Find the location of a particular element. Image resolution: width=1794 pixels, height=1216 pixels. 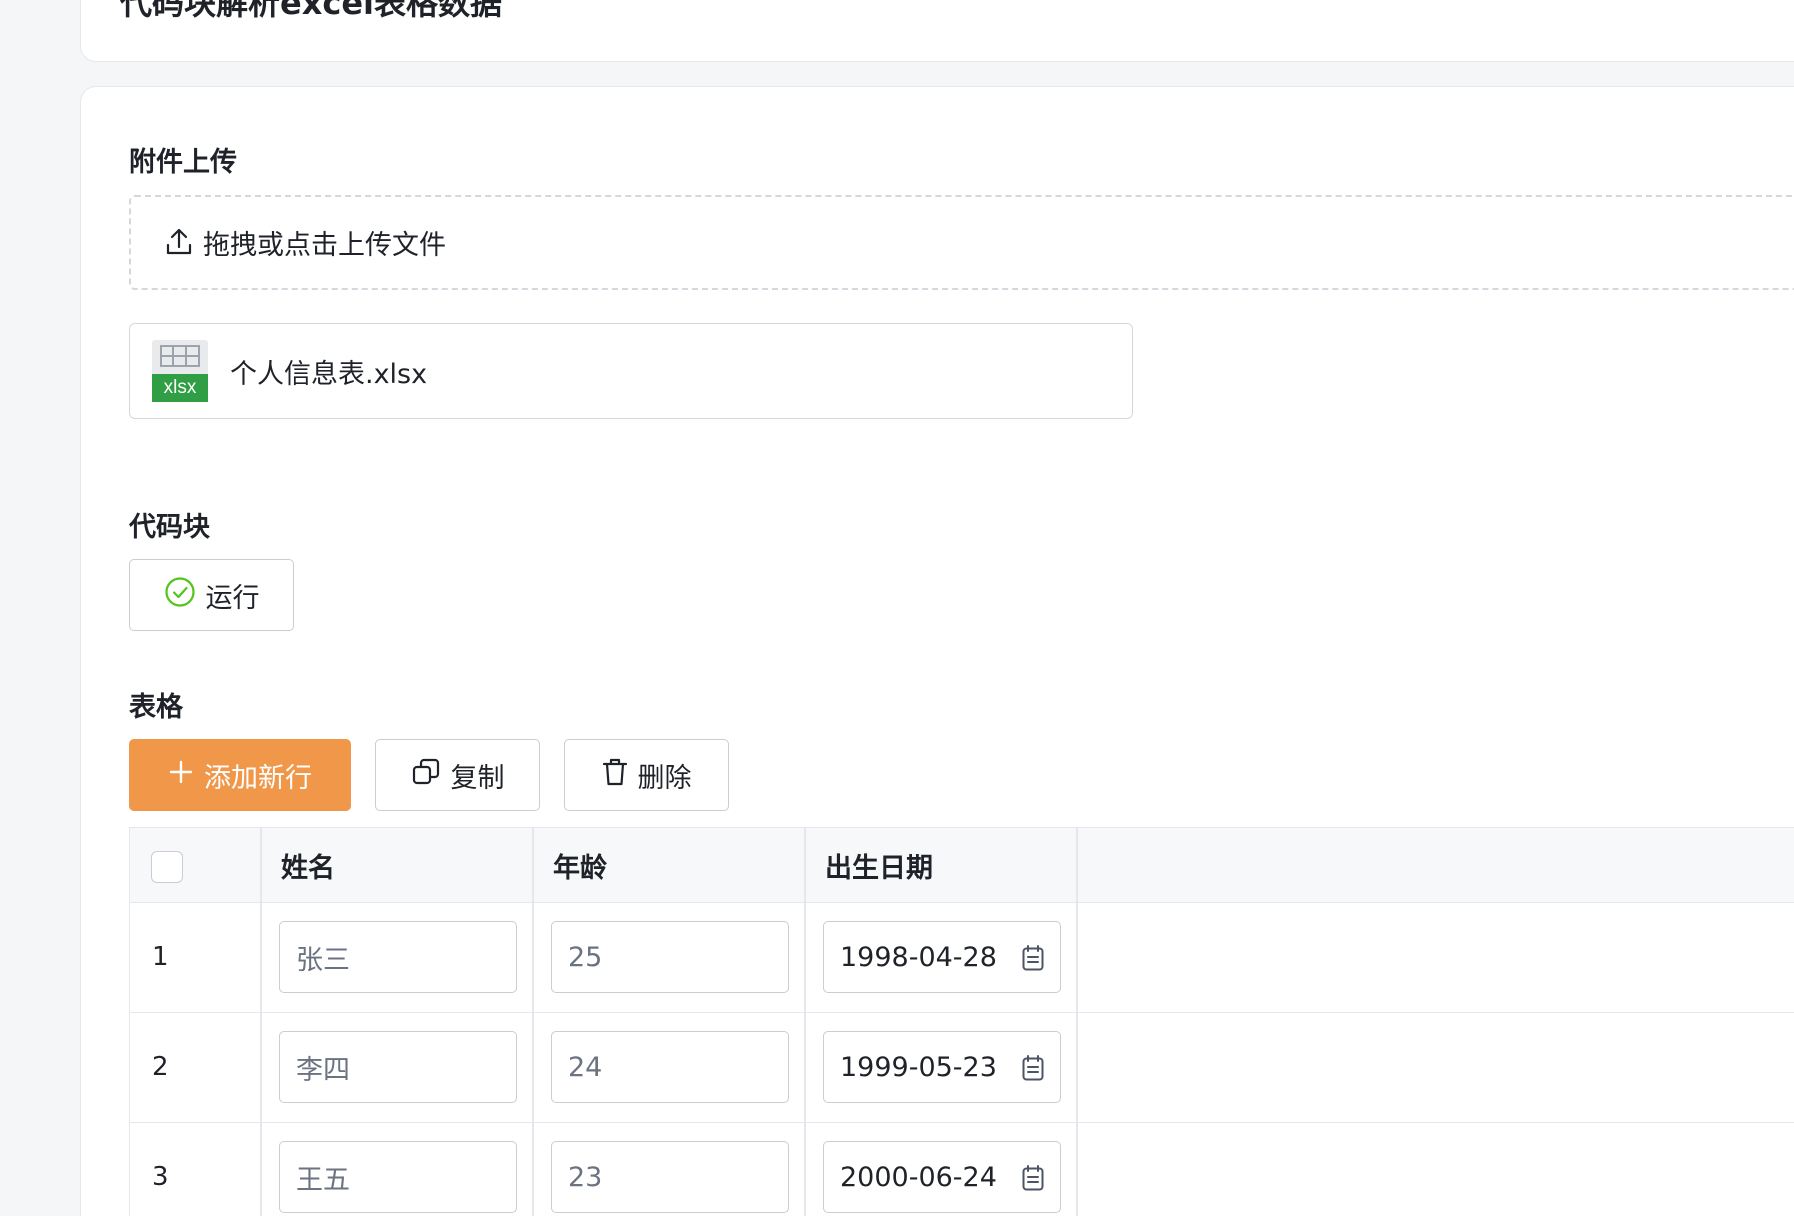

birthdate-value: 1999-05-23 is located at coordinates (918, 1067).